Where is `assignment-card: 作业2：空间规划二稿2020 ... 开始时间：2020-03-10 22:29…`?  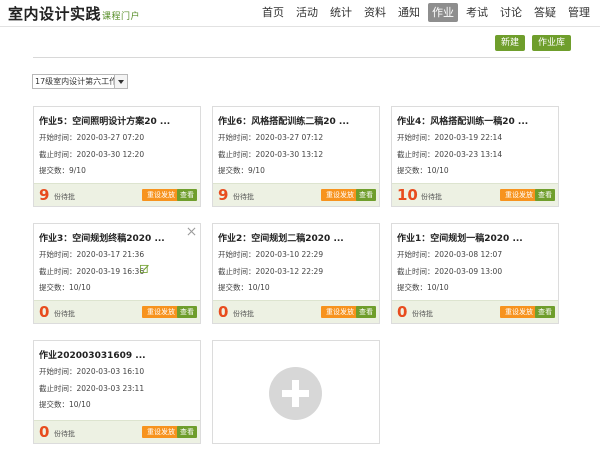
assignment-card: 作业2：空间规划二稿2020 ... 开始时间：2020-03-10 22:29… is located at coordinates (296, 273).